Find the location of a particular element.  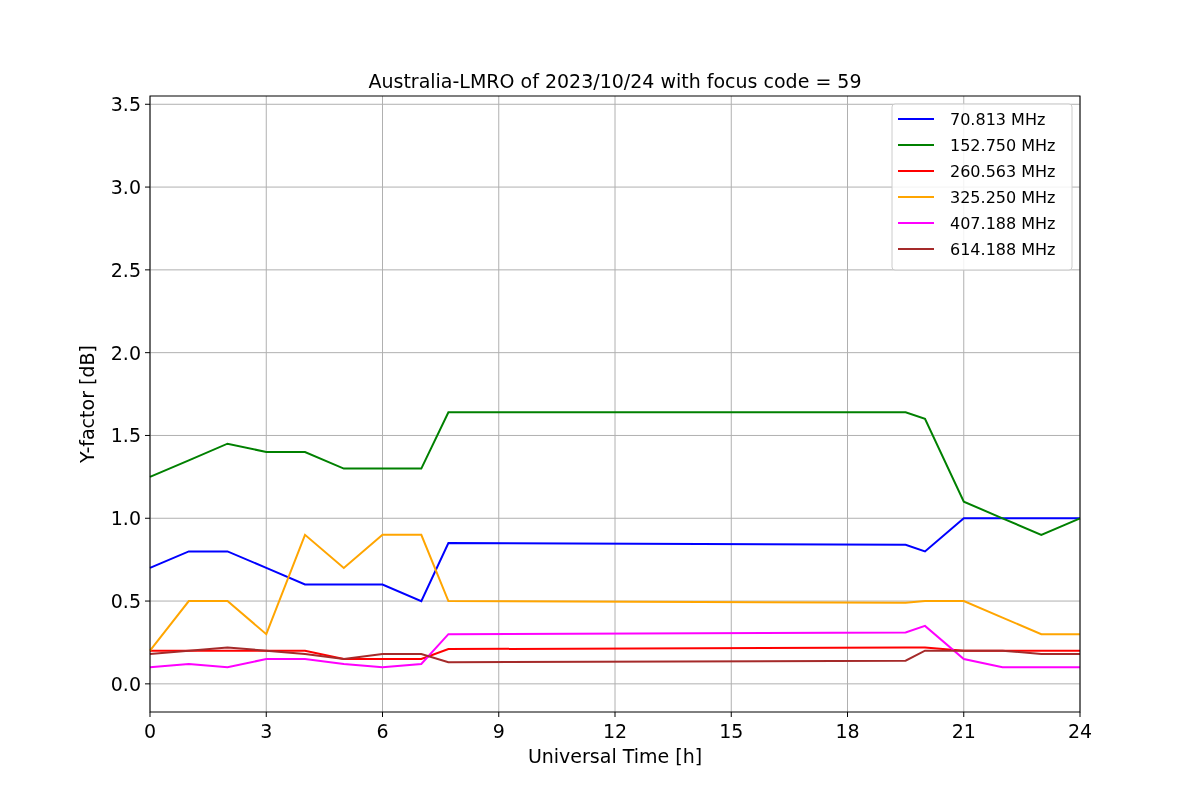

legend-label: 407.188 MHz is located at coordinates (1003, 223).